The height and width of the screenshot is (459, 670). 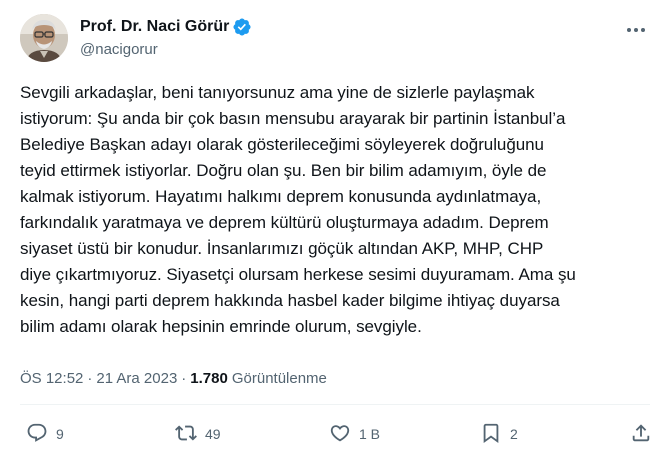 What do you see at coordinates (37, 434) in the screenshot?
I see `reply-icon` at bounding box center [37, 434].